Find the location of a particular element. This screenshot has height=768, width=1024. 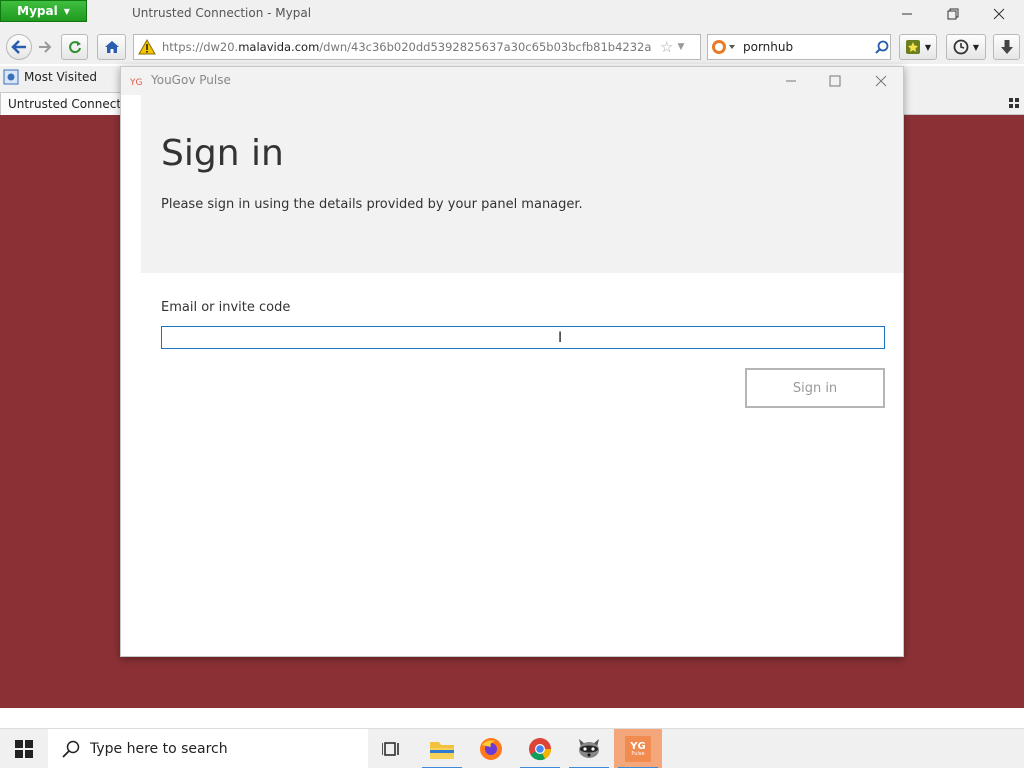

app-menu-label: Mypal is located at coordinates (37, 11).